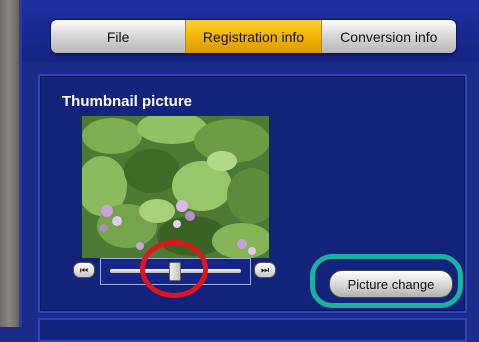 The height and width of the screenshot is (342, 479). Describe the element at coordinates (127, 101) in the screenshot. I see `section-title: Thumbnail picture` at that location.